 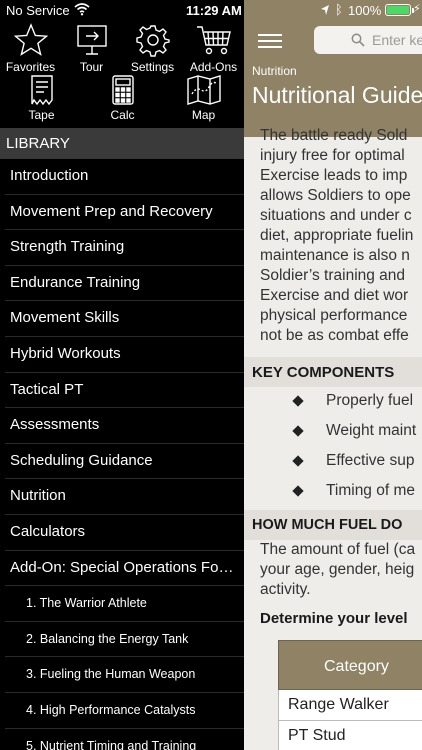 I want to click on calculator-icon, so click(x=122, y=90).